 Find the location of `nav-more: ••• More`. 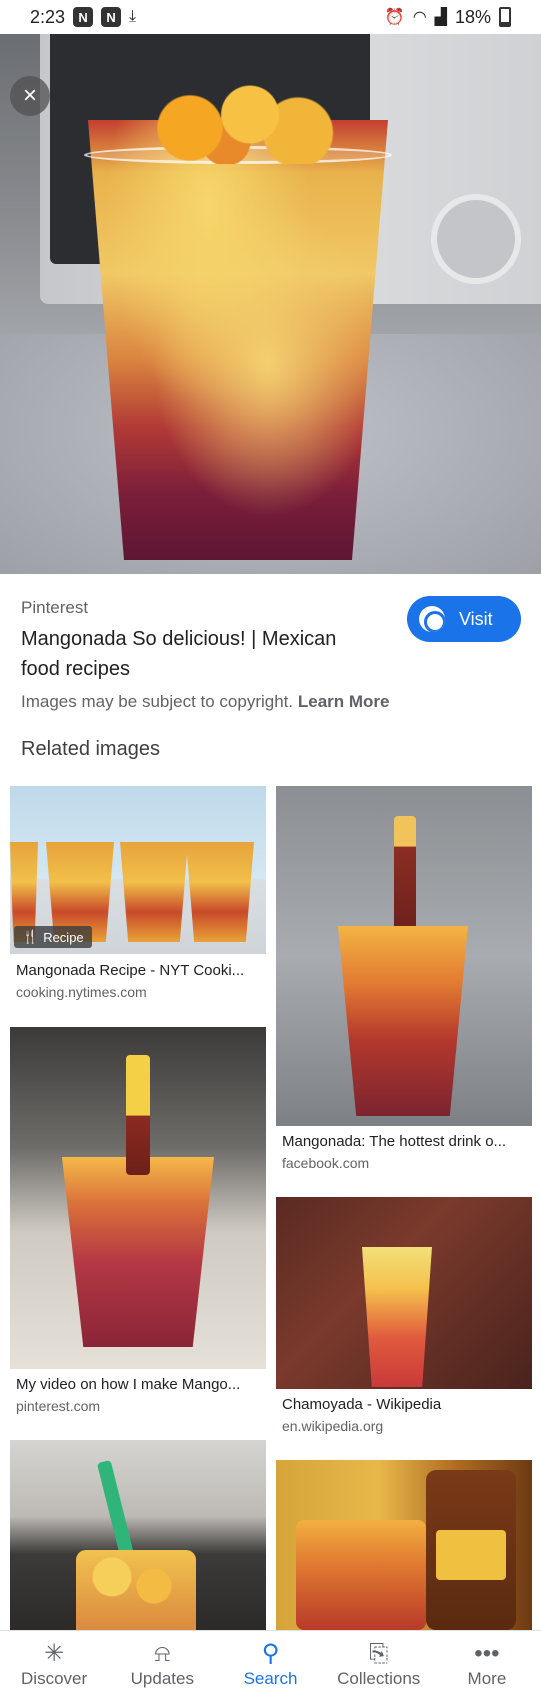

nav-more: ••• More is located at coordinates (487, 1666).